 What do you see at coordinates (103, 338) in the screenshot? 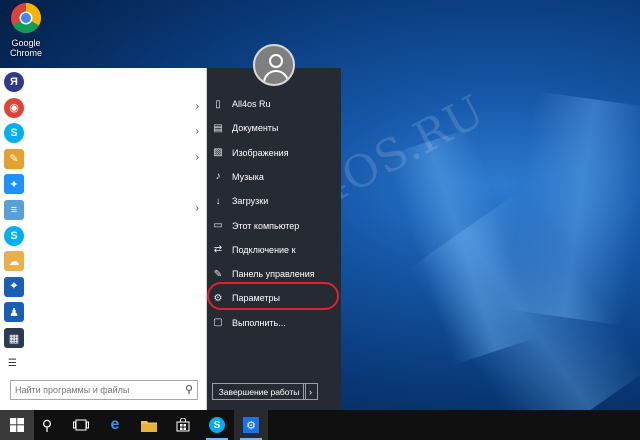
I see `start-app-item: ▦ Калькулятор` at bounding box center [103, 338].